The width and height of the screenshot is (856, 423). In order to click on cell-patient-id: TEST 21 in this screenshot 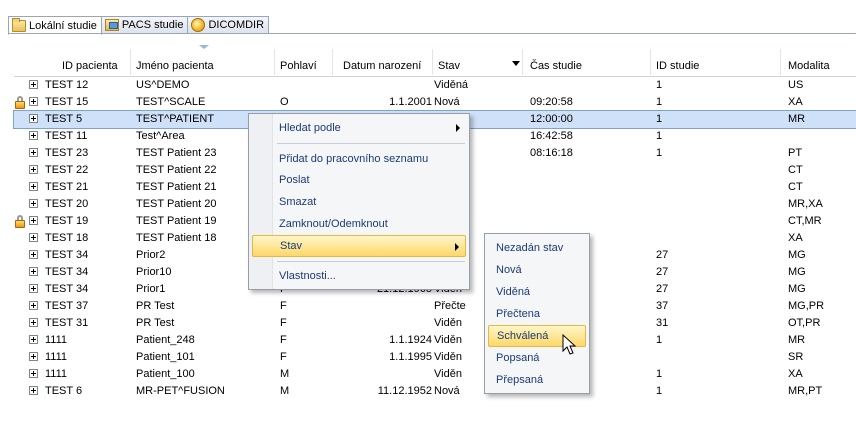, I will do `click(67, 187)`.